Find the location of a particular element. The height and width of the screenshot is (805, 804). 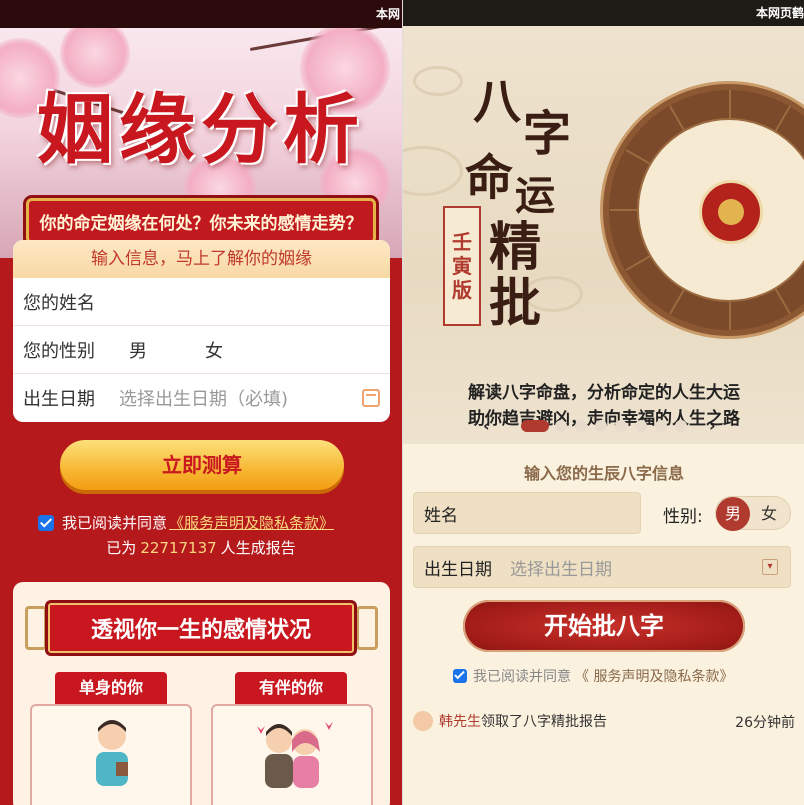

count-value: 22717137 is located at coordinates (178, 548).